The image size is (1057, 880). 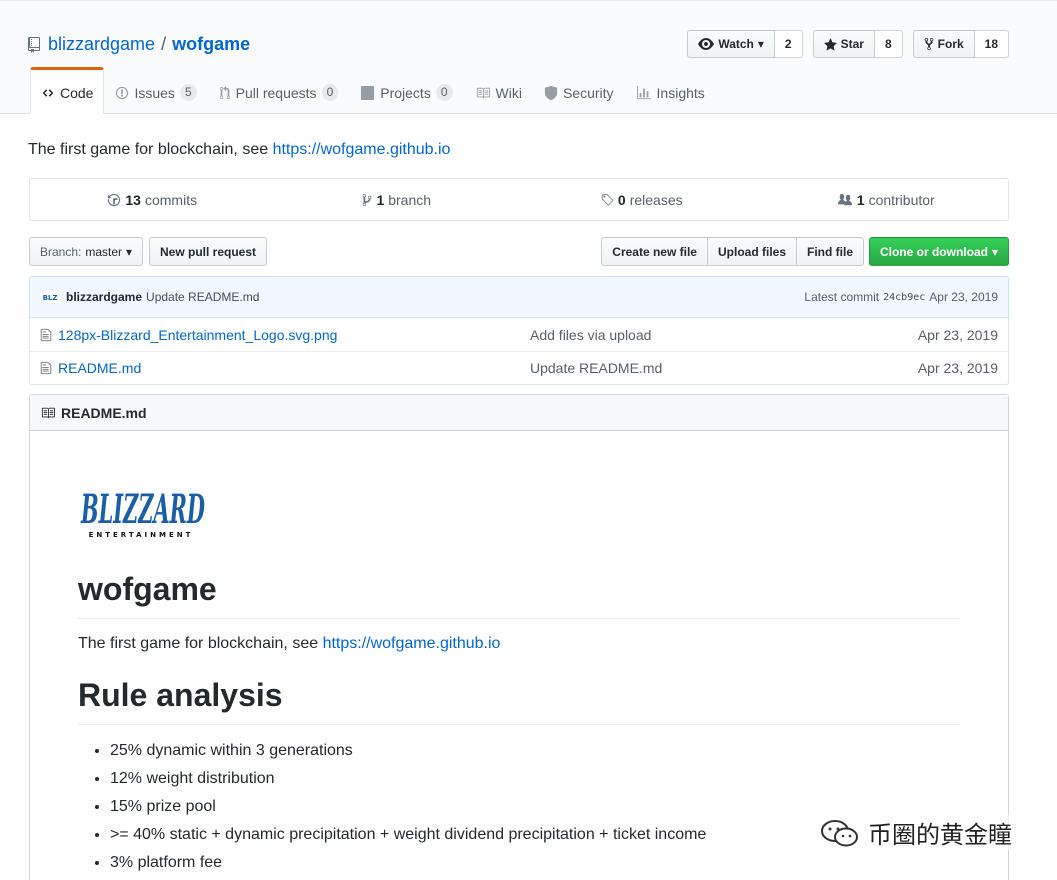 What do you see at coordinates (916, 832) in the screenshot?
I see `watermark: 币圈的黄金瞳` at bounding box center [916, 832].